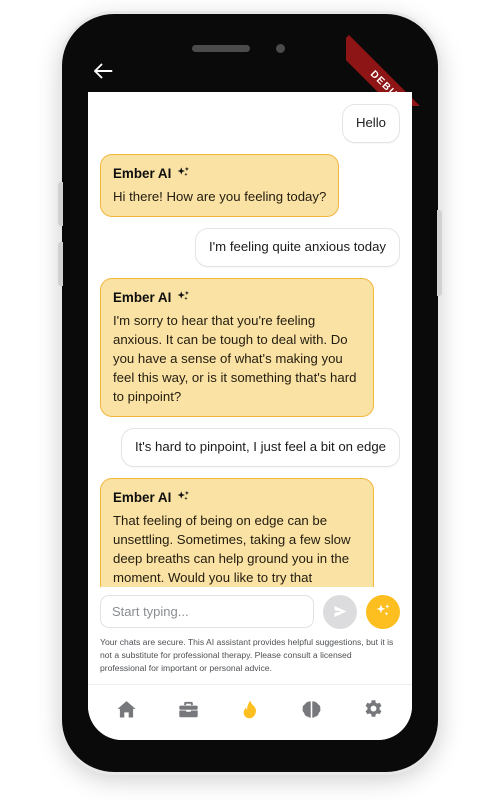 The height and width of the screenshot is (800, 500). Describe the element at coordinates (207, 612) in the screenshot. I see `message-input` at that location.